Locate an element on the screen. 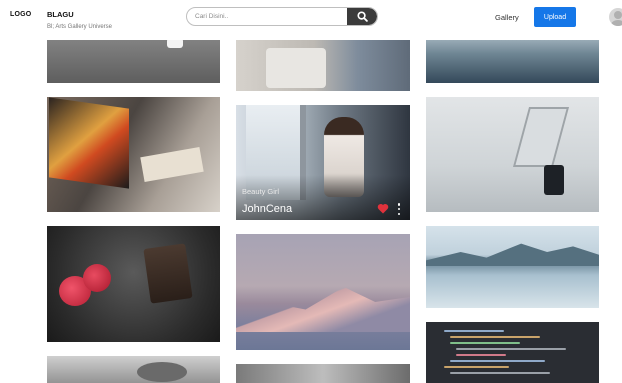  brand-tagline: Bl; Arts Gallery Universe is located at coordinates (80, 27).